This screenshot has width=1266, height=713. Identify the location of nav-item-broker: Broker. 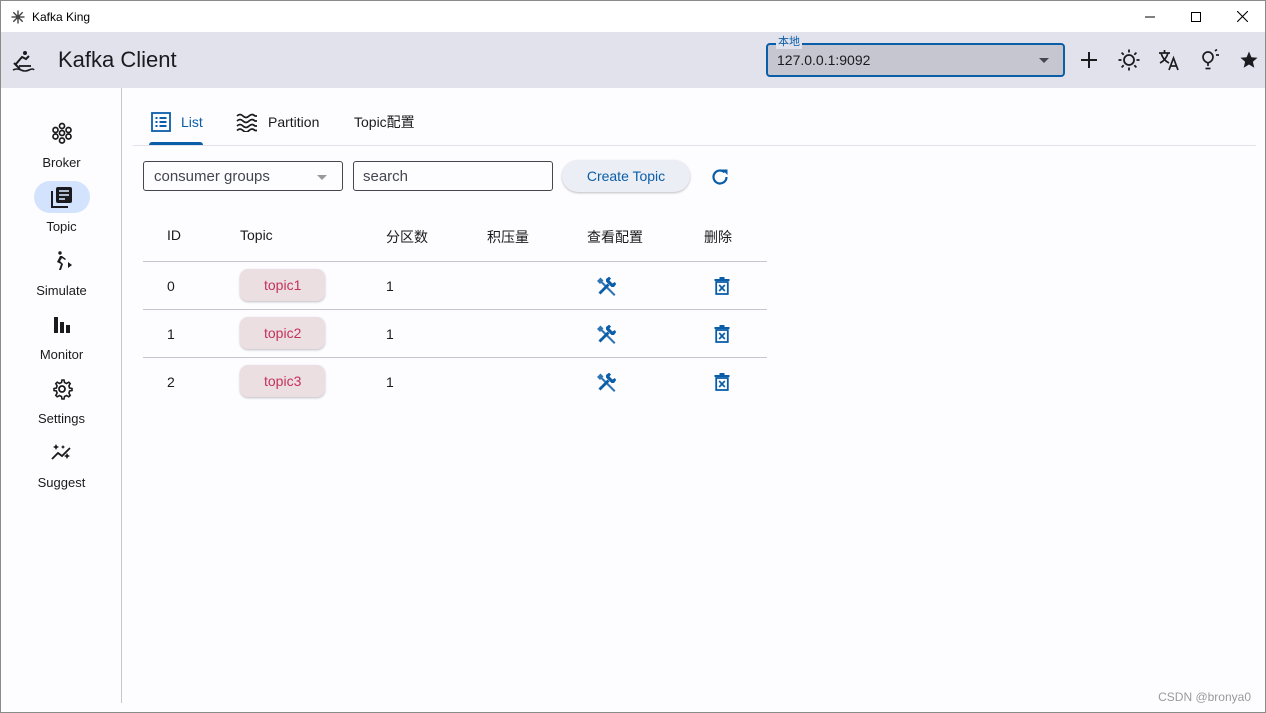
(61, 147).